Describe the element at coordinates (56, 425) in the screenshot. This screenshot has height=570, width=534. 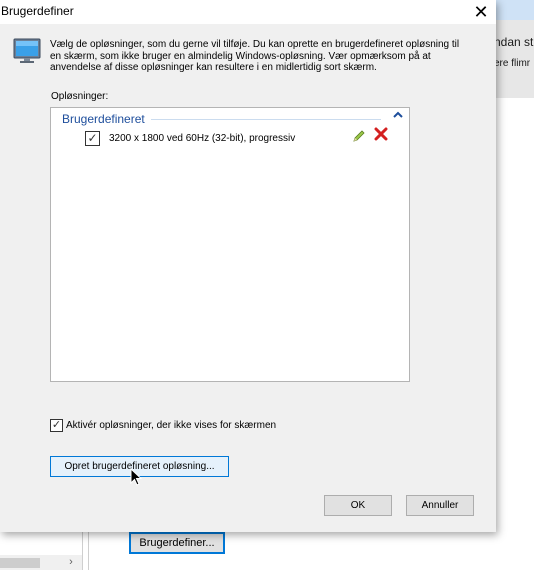
I see `enable-unlisted-checkbox: ✓` at that location.